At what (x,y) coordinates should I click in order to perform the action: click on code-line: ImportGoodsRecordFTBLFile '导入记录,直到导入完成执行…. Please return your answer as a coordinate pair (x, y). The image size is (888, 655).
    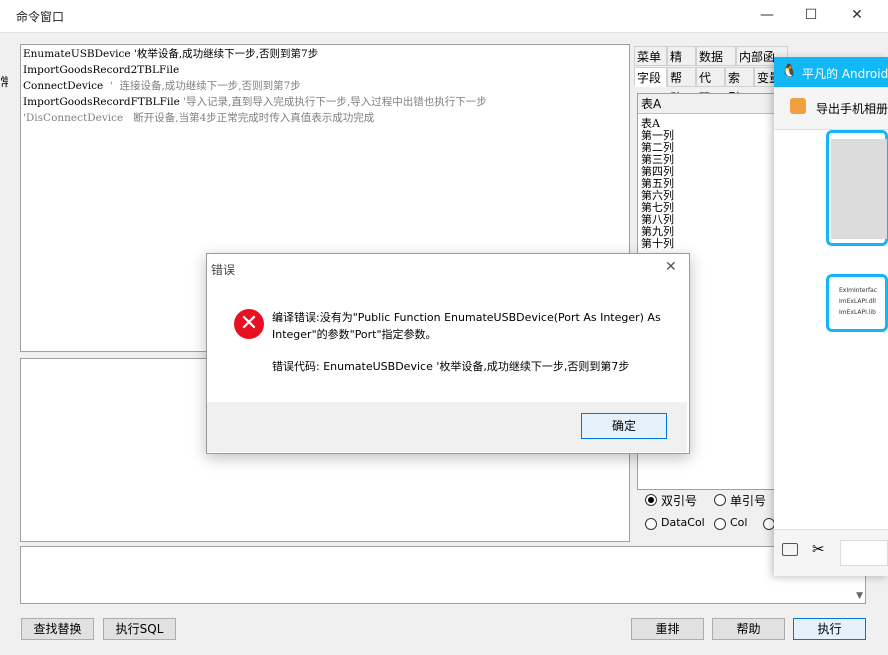
    Looking at the image, I should click on (255, 102).